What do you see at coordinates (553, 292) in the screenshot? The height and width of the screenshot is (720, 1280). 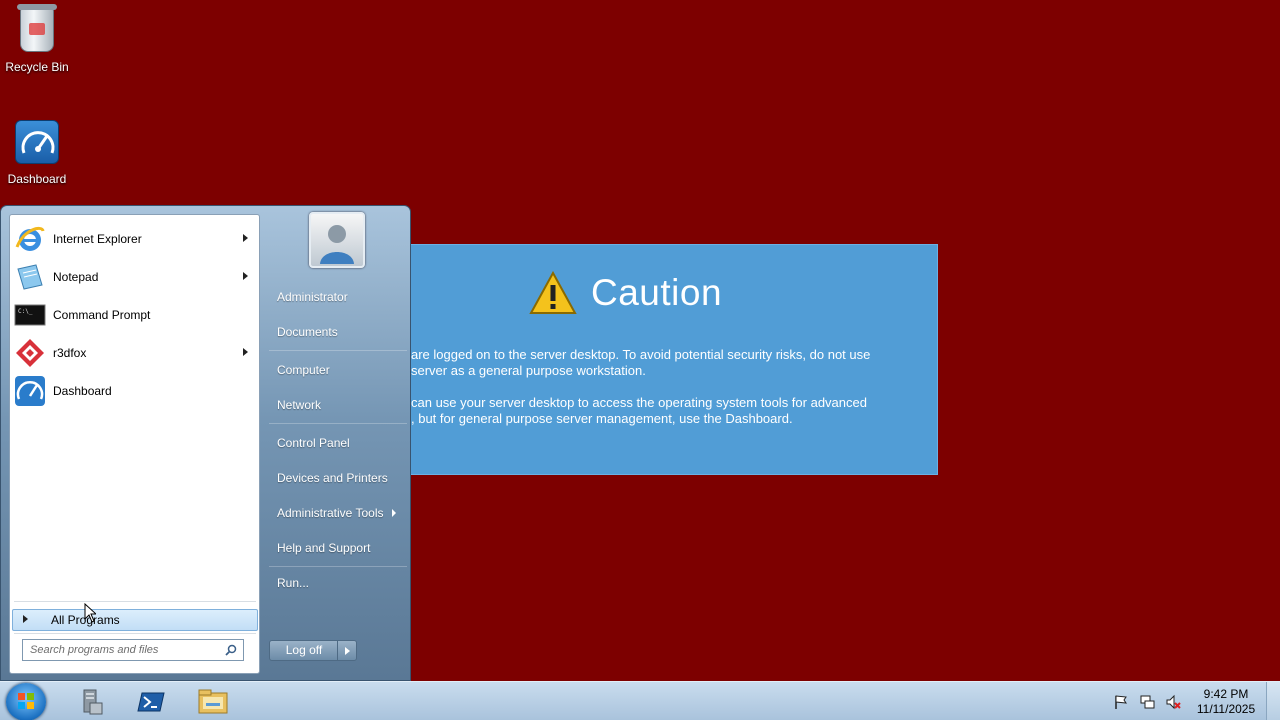 I see `warning-icon` at bounding box center [553, 292].